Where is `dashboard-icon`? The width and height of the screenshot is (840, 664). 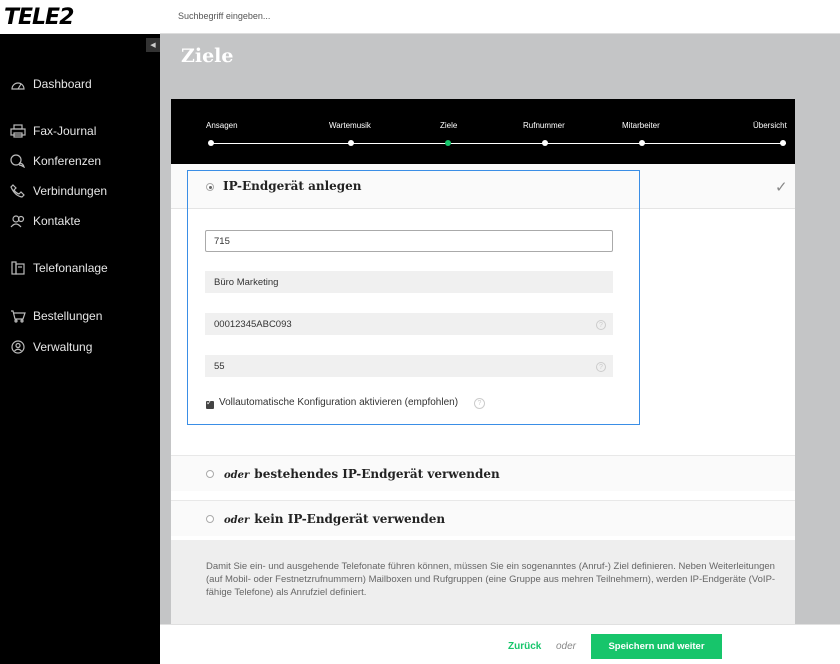 dashboard-icon is located at coordinates (18, 84).